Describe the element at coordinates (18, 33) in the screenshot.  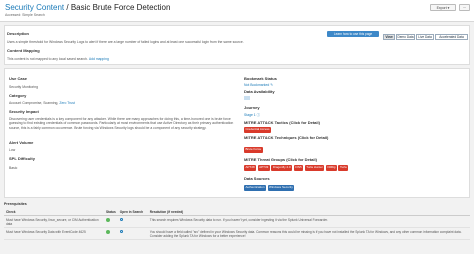
I see `description-heading: Description` at that location.